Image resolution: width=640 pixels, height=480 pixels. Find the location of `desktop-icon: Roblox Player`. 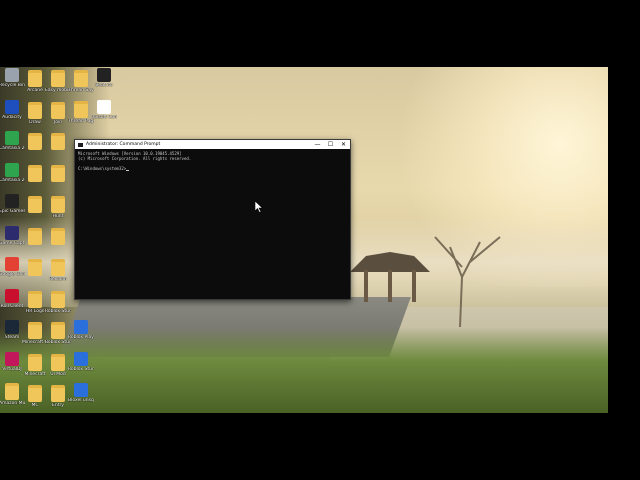

desktop-icon: Roblox Player is located at coordinates (81, 330).